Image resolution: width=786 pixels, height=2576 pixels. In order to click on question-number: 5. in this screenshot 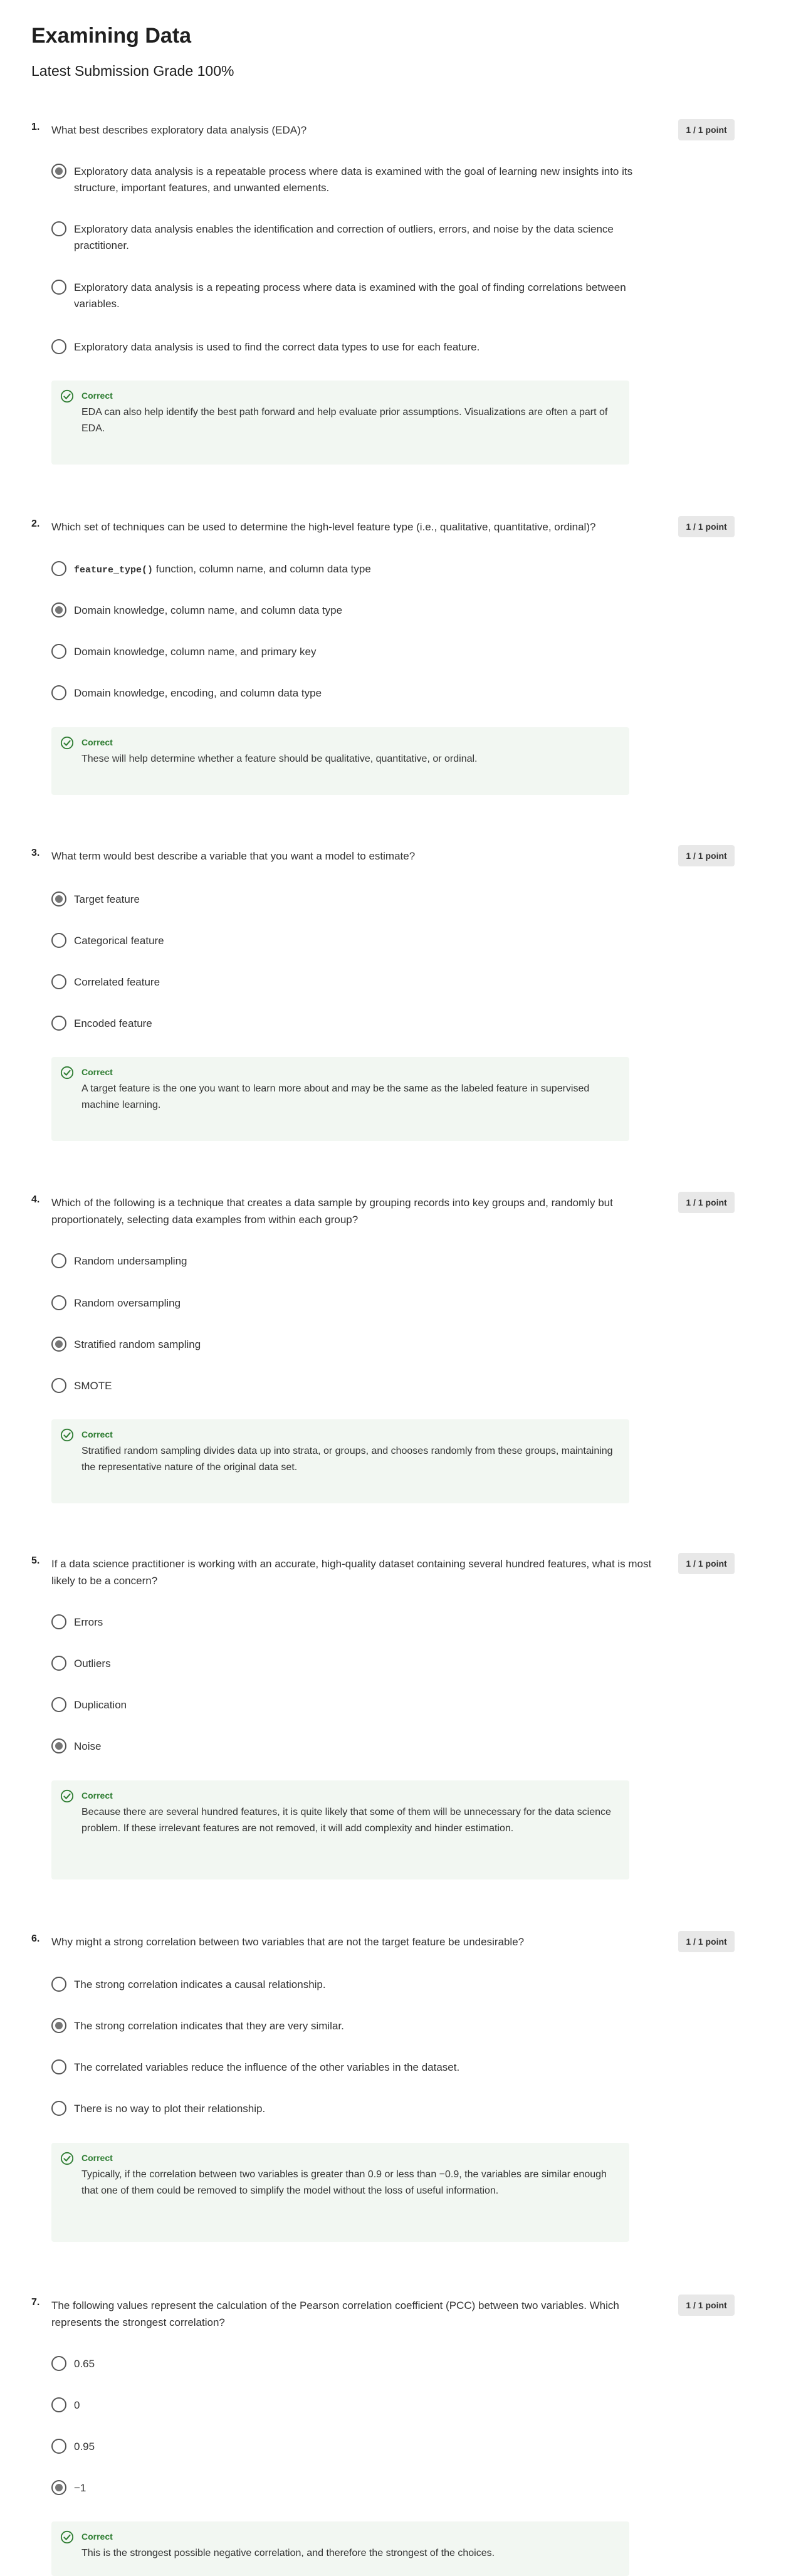, I will do `click(36, 1561)`.